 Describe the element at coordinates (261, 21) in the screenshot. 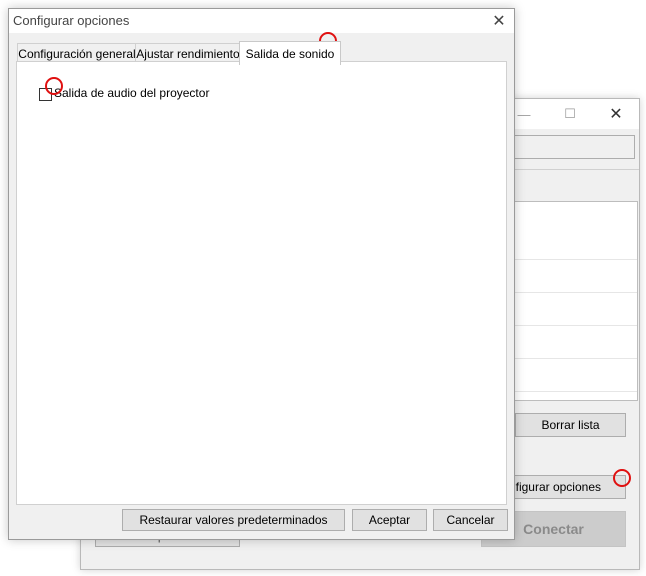

I see `dialog-titlebar: Configurar opciones ✕` at that location.